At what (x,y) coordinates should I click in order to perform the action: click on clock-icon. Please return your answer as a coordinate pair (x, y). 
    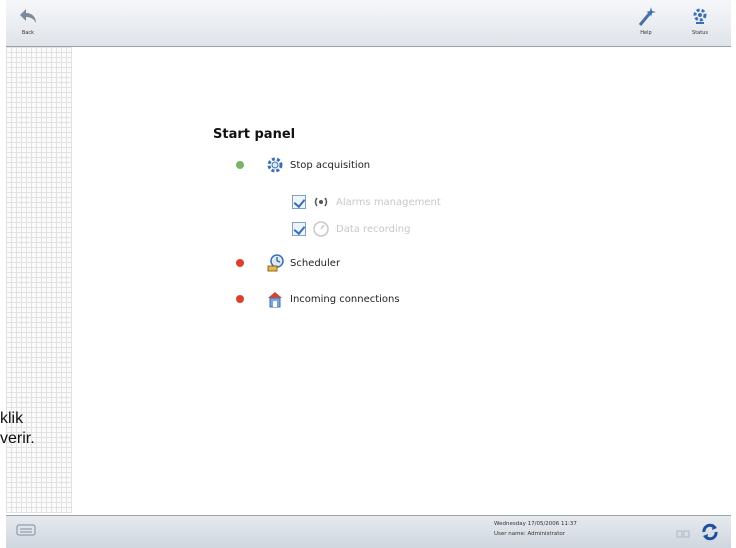
    Looking at the image, I should click on (321, 229).